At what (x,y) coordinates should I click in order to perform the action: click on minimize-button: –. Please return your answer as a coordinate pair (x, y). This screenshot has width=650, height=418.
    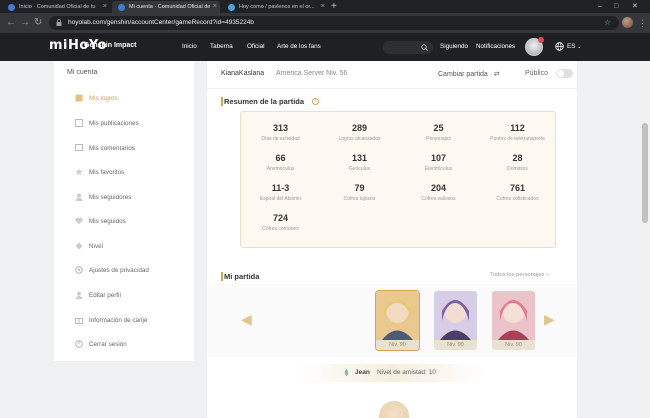
    Looking at the image, I should click on (600, 6).